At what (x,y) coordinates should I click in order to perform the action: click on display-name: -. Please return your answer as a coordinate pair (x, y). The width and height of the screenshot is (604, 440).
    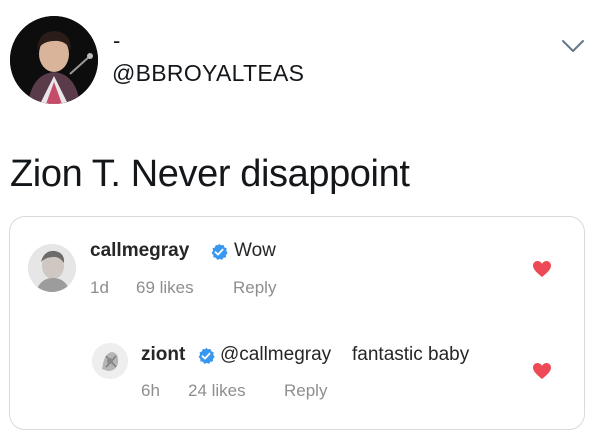
    Looking at the image, I should click on (116, 41).